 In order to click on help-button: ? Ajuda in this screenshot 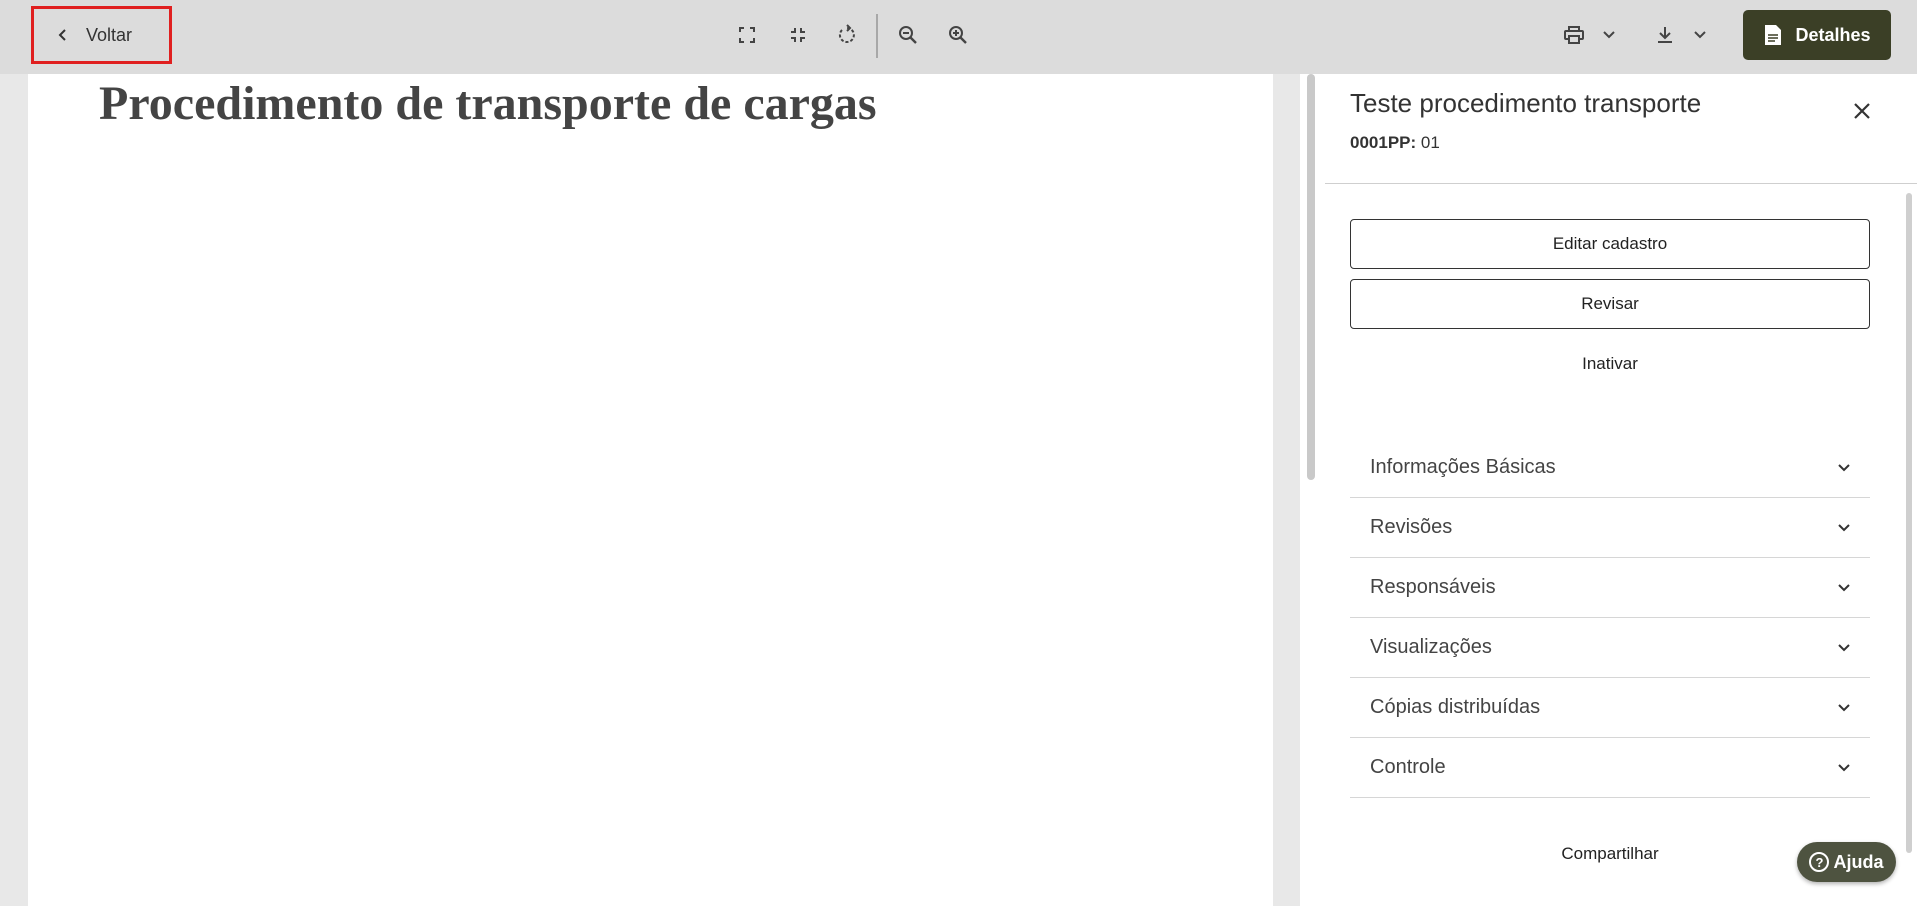, I will do `click(1846, 862)`.